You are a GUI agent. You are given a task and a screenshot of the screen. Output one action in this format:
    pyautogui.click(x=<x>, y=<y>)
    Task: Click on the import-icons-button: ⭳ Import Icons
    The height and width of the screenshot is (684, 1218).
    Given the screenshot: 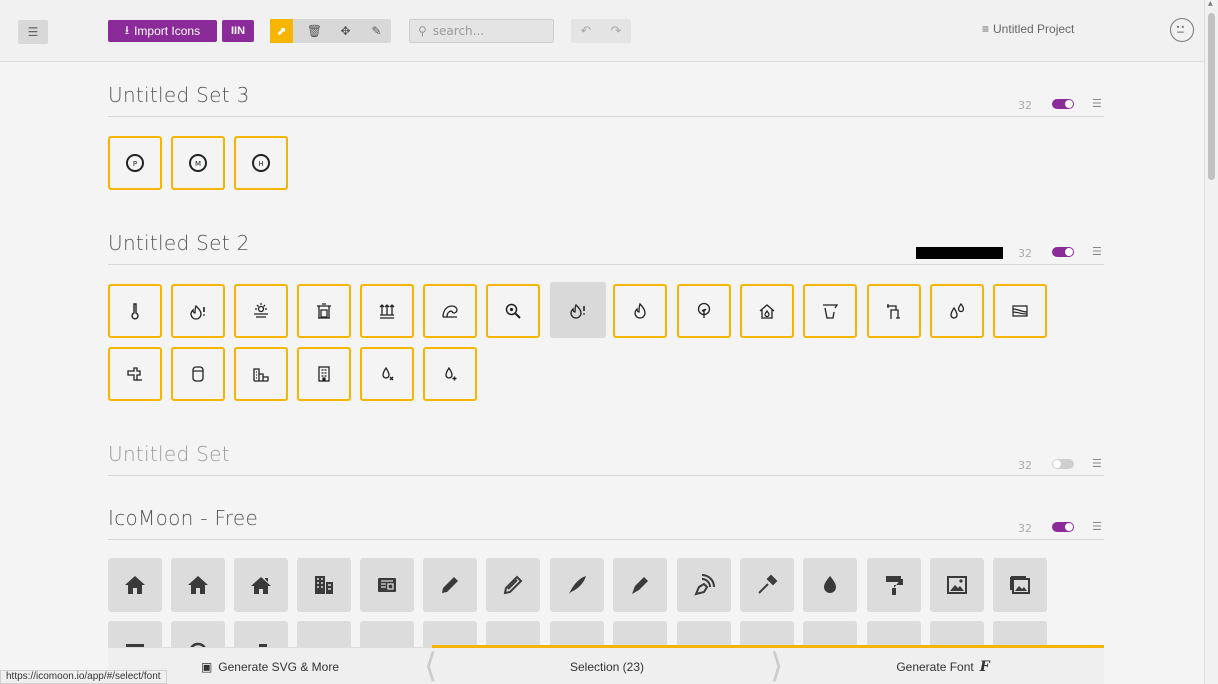 What is the action you would take?
    pyautogui.click(x=162, y=31)
    